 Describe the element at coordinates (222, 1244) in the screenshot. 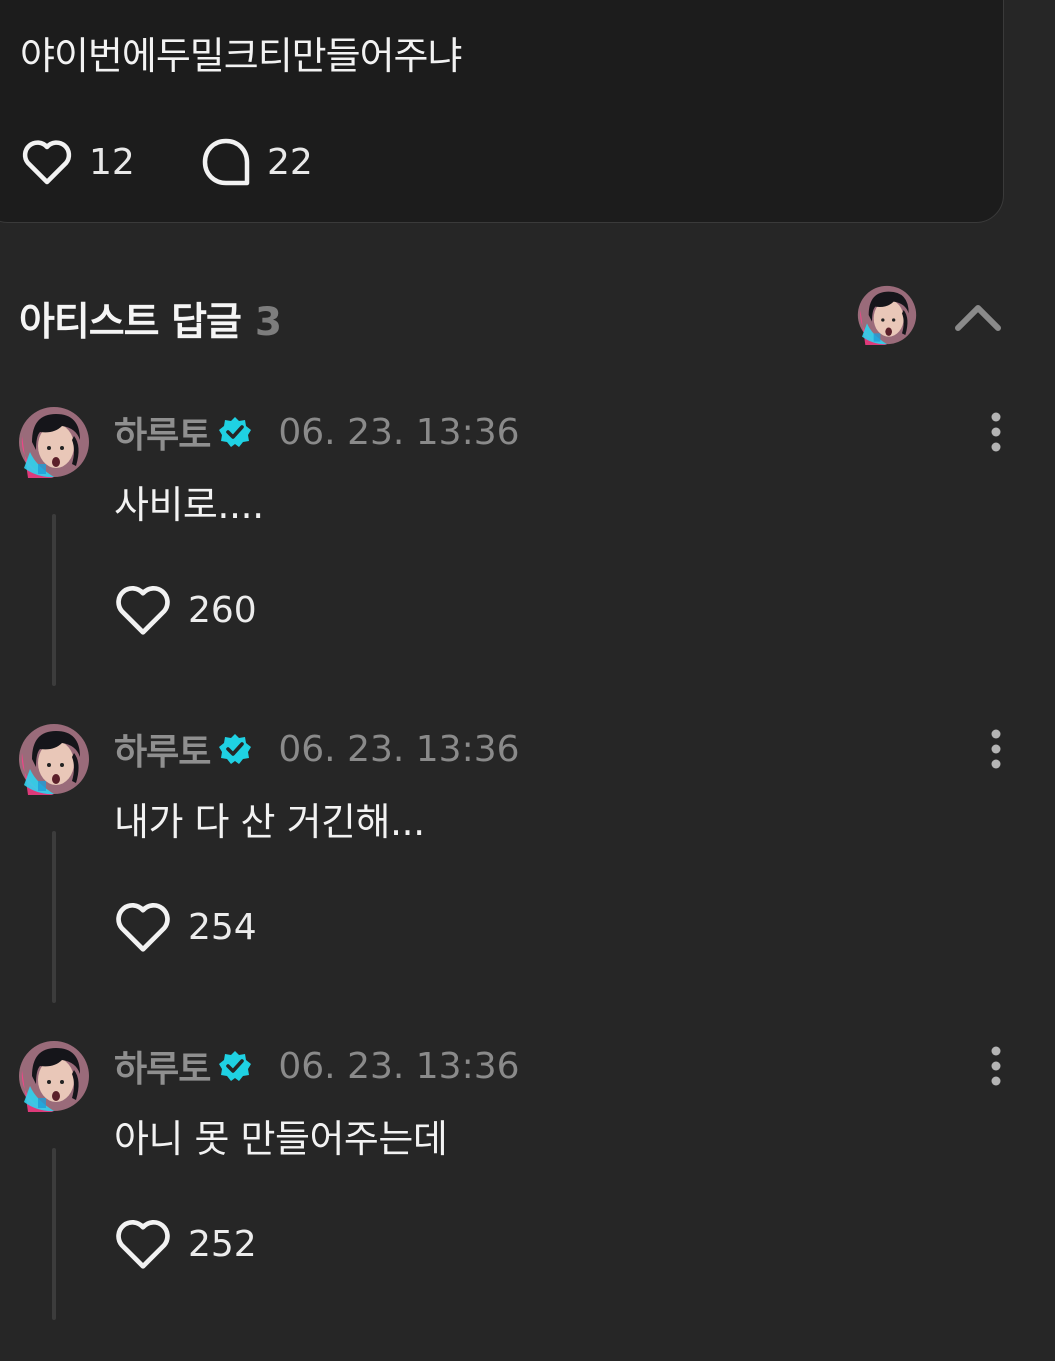

I see `reply-like-count: 252` at that location.